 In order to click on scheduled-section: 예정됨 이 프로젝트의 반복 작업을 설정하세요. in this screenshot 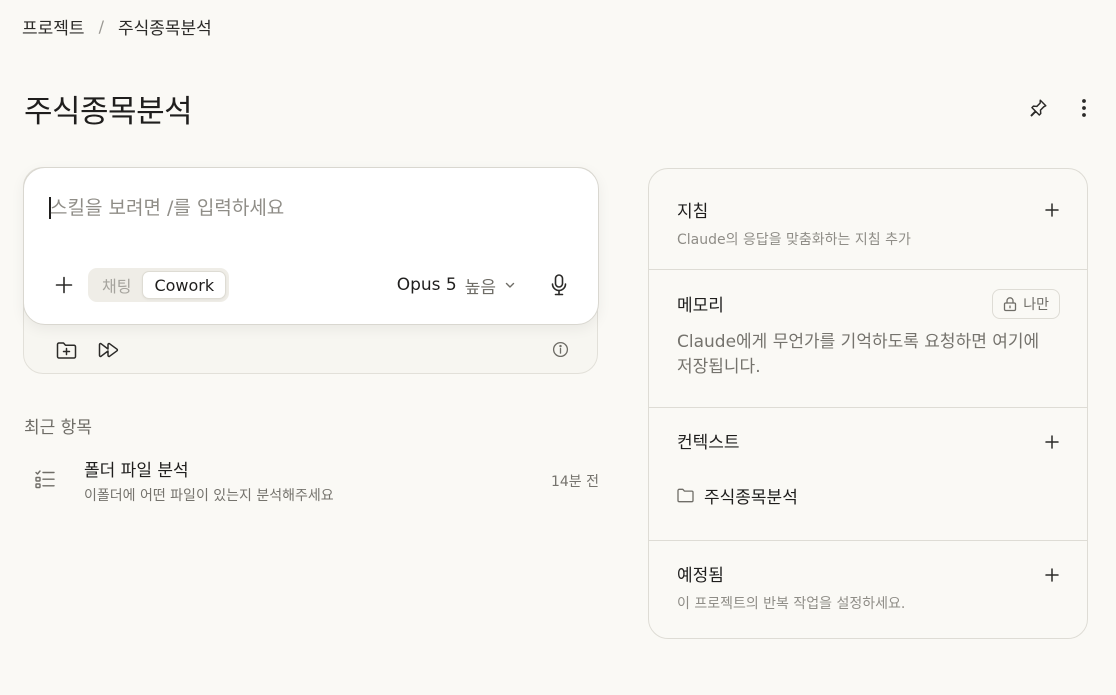, I will do `click(868, 589)`.